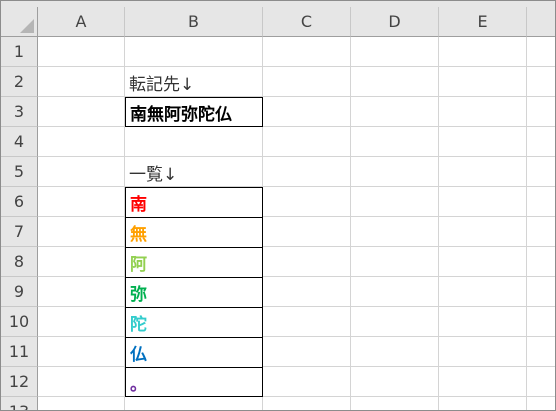 This screenshot has width=556, height=411. I want to click on row-header-10: 10, so click(19, 322).